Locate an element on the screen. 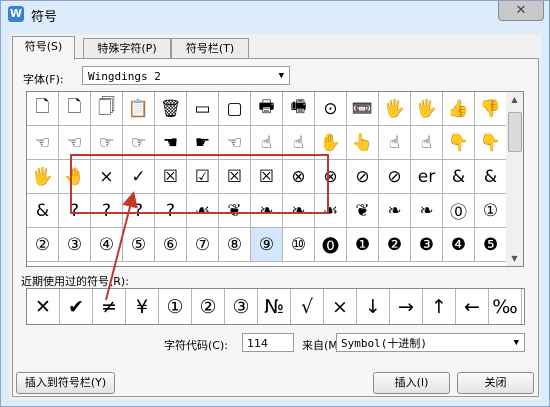  symbol-cell: ✋ is located at coordinates (331, 143).